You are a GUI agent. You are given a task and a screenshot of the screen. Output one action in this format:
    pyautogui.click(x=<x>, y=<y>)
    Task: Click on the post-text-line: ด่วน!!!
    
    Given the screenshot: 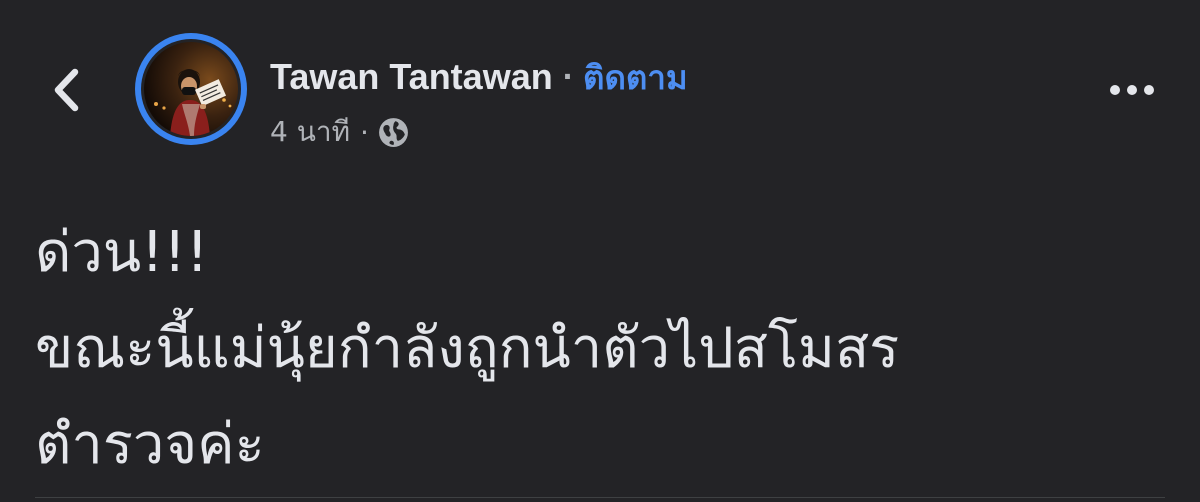 What is the action you would take?
    pyautogui.click(x=122, y=252)
    